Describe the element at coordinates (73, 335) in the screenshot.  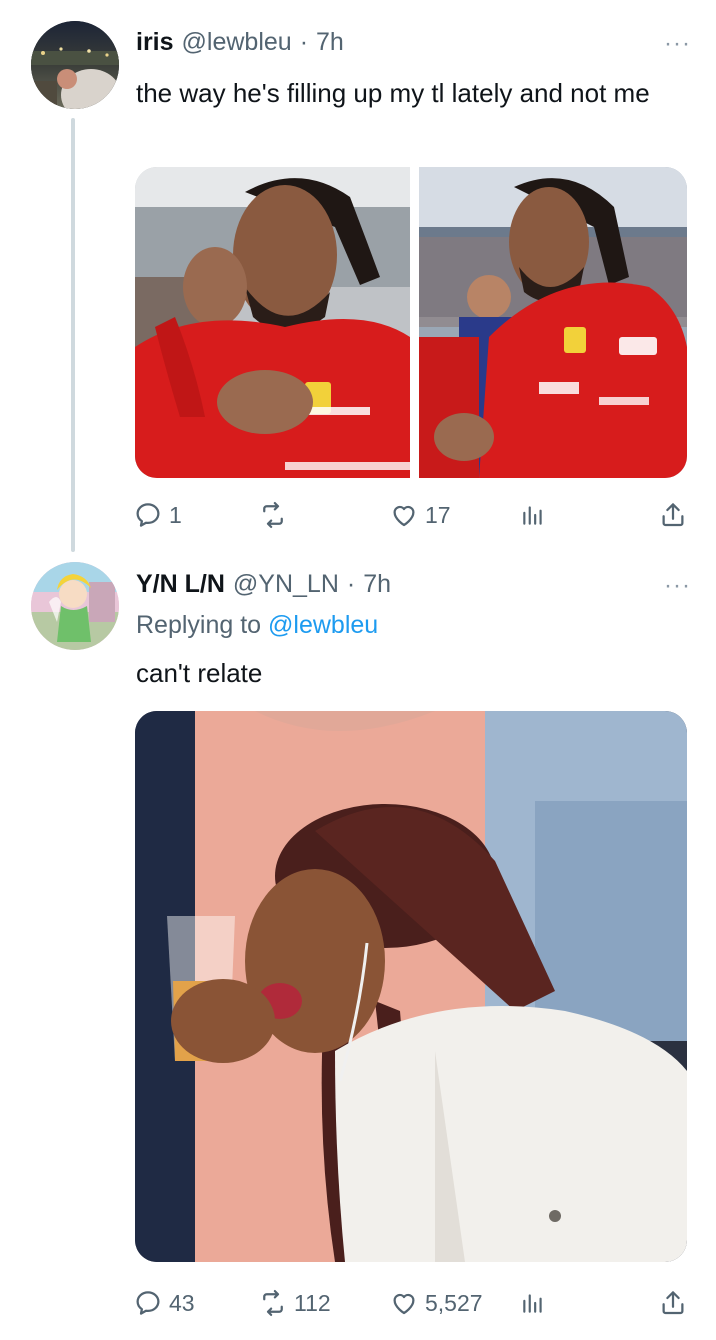
I see `thread-line` at that location.